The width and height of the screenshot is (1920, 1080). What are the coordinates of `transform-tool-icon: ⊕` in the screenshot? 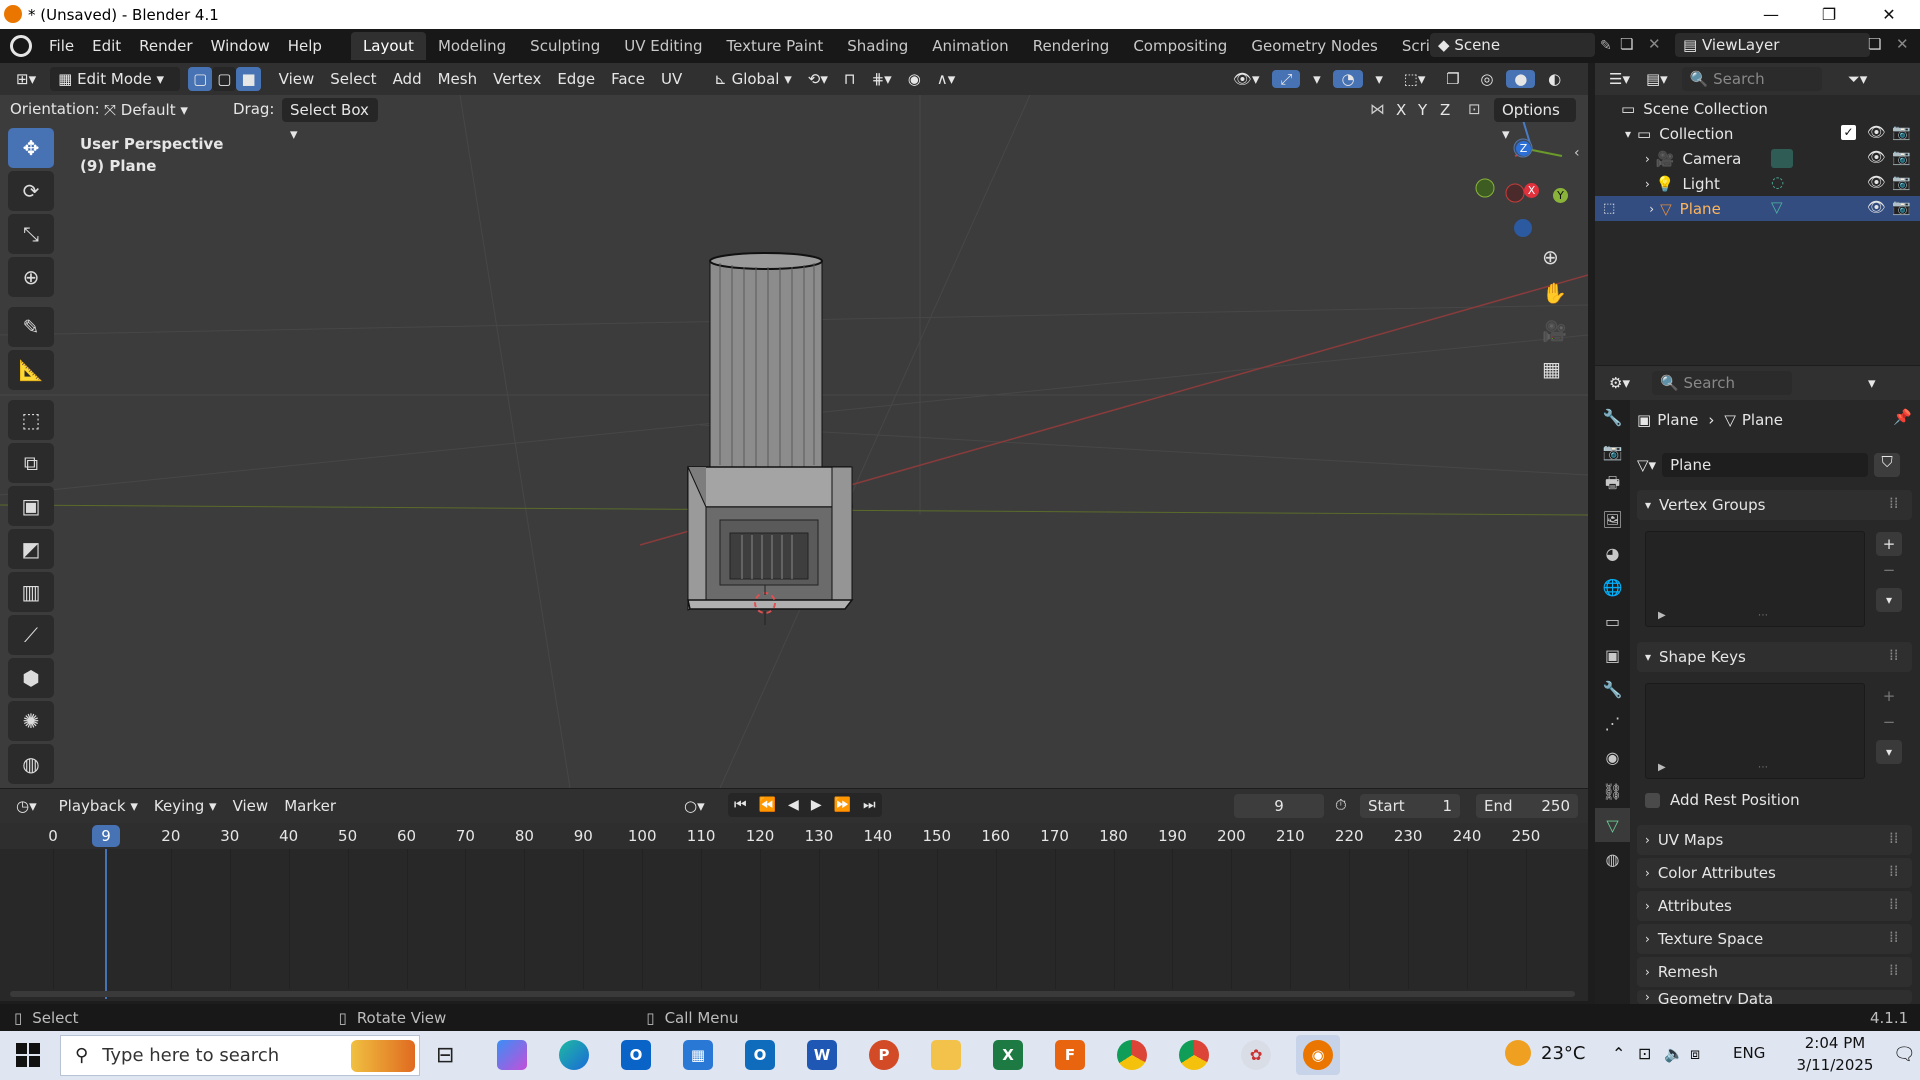 It's located at (31, 277).